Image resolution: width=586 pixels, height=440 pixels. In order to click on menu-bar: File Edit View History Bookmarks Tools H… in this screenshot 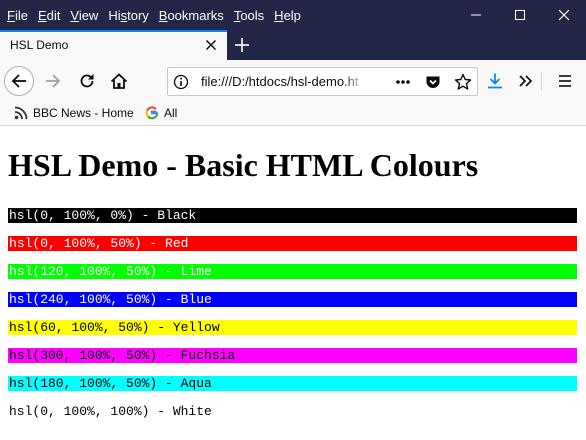, I will do `click(155, 15)`.